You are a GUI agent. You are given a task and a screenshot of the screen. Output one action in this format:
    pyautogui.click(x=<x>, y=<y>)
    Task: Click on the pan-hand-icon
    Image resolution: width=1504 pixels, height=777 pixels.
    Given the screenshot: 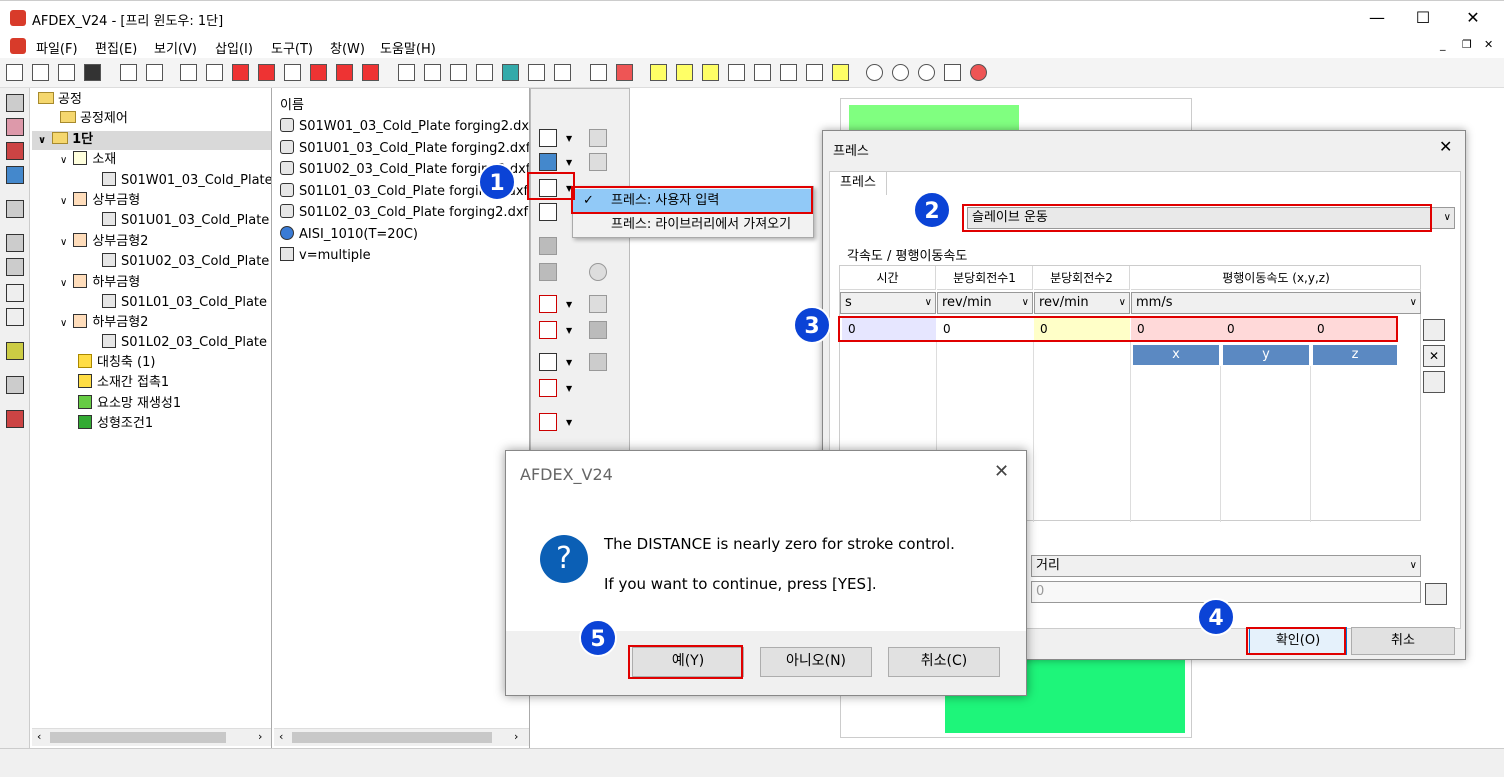 What is the action you would take?
    pyautogui.click(x=952, y=72)
    